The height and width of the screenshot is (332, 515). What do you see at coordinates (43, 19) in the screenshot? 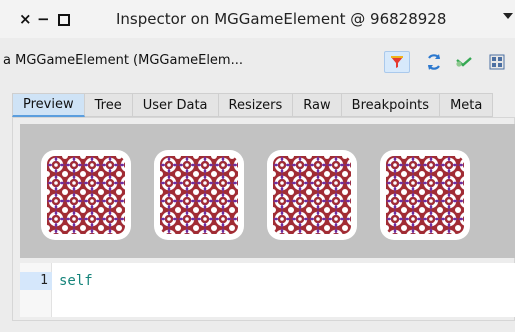
I see `minimize-window-button: −` at bounding box center [43, 19].